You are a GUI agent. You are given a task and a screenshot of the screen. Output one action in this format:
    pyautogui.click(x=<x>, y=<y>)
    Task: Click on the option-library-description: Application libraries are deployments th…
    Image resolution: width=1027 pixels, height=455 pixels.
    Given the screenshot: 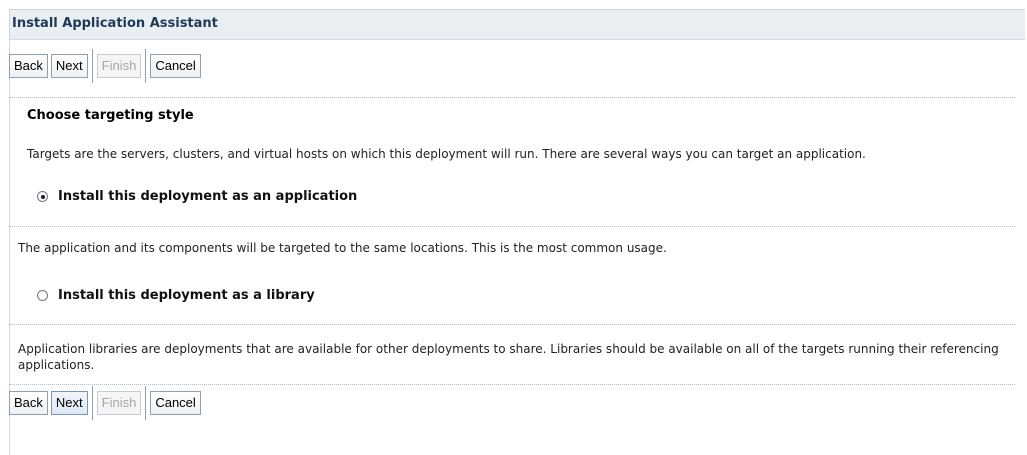 What is the action you would take?
    pyautogui.click(x=508, y=357)
    